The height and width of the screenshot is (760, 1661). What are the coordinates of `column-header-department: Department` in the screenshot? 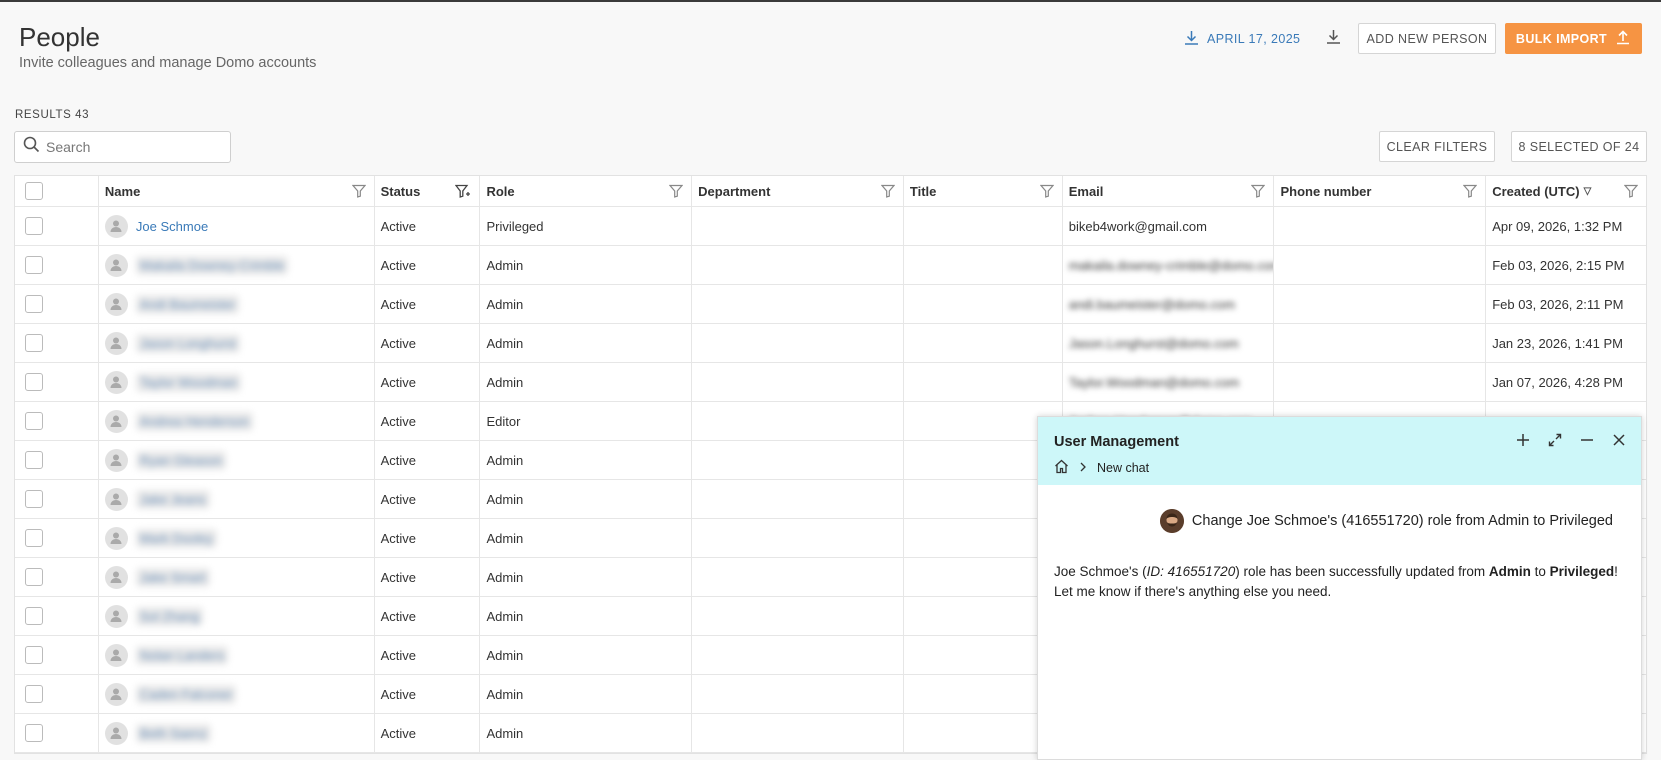 It's located at (798, 191).